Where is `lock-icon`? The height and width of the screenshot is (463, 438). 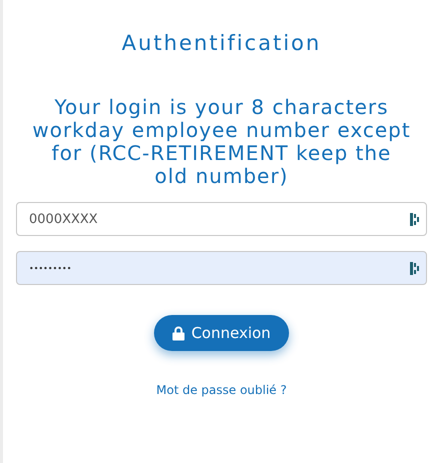 lock-icon is located at coordinates (179, 333).